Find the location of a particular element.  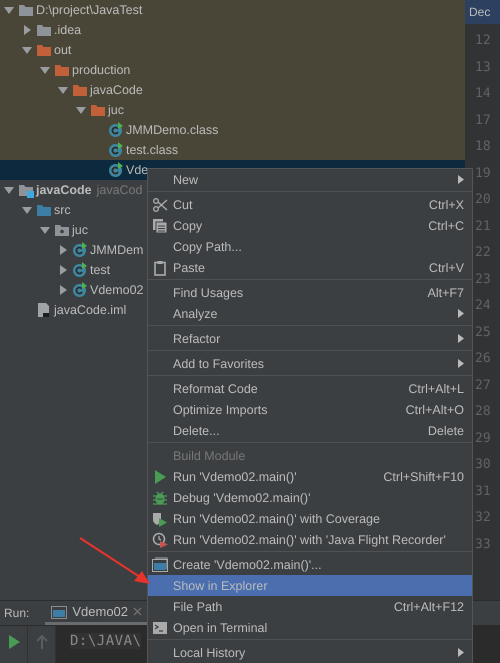

tree-label: production is located at coordinates (101, 70).